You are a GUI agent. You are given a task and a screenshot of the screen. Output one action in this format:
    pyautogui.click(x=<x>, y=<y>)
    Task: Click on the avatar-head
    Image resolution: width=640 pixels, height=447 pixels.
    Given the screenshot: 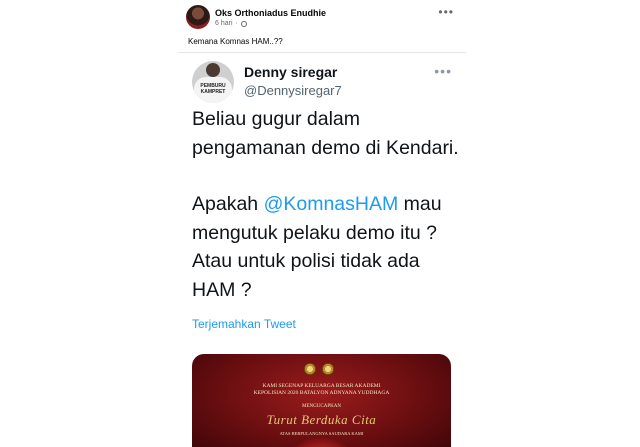 What is the action you would take?
    pyautogui.click(x=213, y=70)
    